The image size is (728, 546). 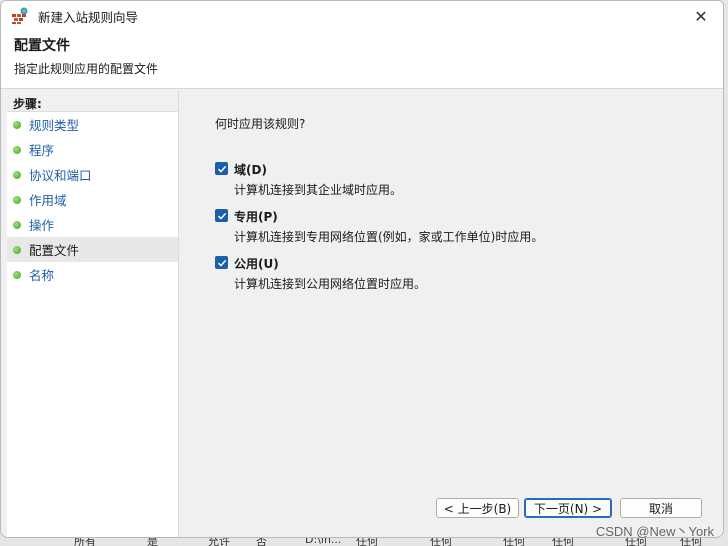 What do you see at coordinates (318, 190) in the screenshot?
I see `domain-description: 计算机连接到其企业域时应用。` at bounding box center [318, 190].